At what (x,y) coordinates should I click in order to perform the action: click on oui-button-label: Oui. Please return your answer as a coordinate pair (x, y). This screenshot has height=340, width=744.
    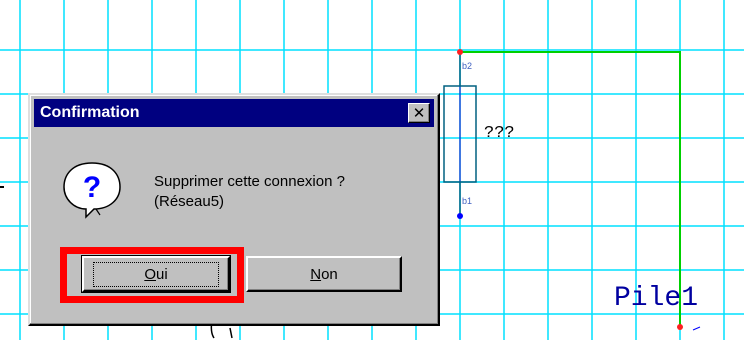
    Looking at the image, I should click on (156, 274).